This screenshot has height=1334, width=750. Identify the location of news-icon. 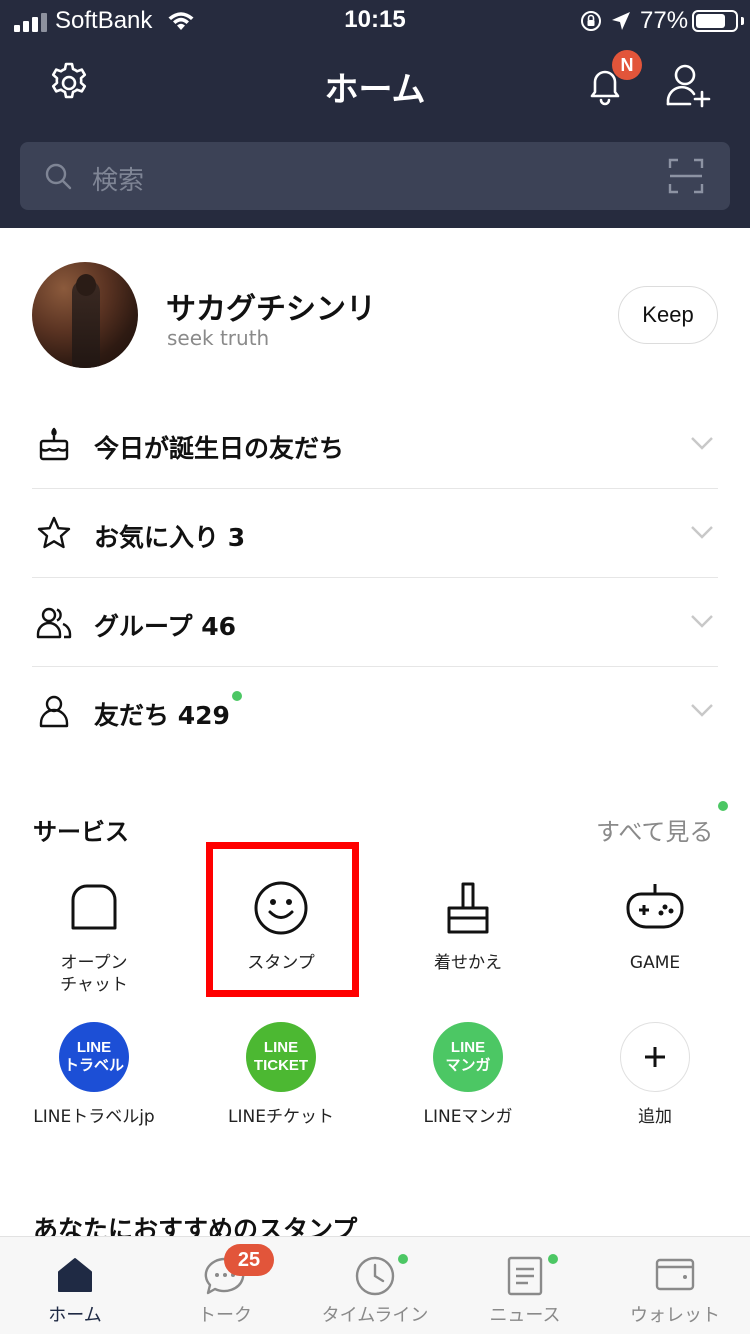
(525, 1276).